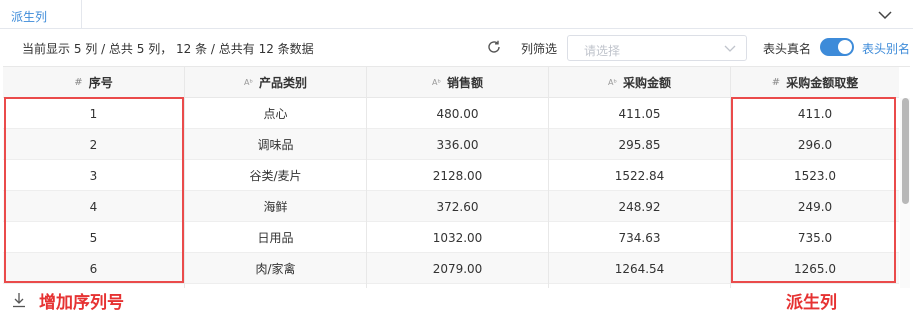 The image size is (913, 316). What do you see at coordinates (276, 206) in the screenshot?
I see `table-cell: 海鲜` at bounding box center [276, 206].